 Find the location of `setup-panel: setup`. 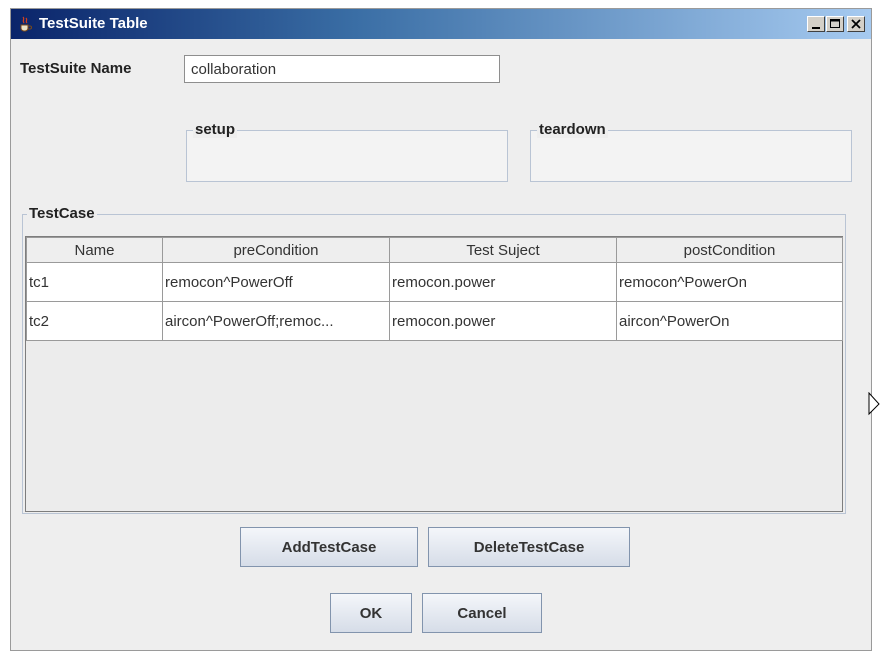

setup-panel: setup is located at coordinates (347, 151).